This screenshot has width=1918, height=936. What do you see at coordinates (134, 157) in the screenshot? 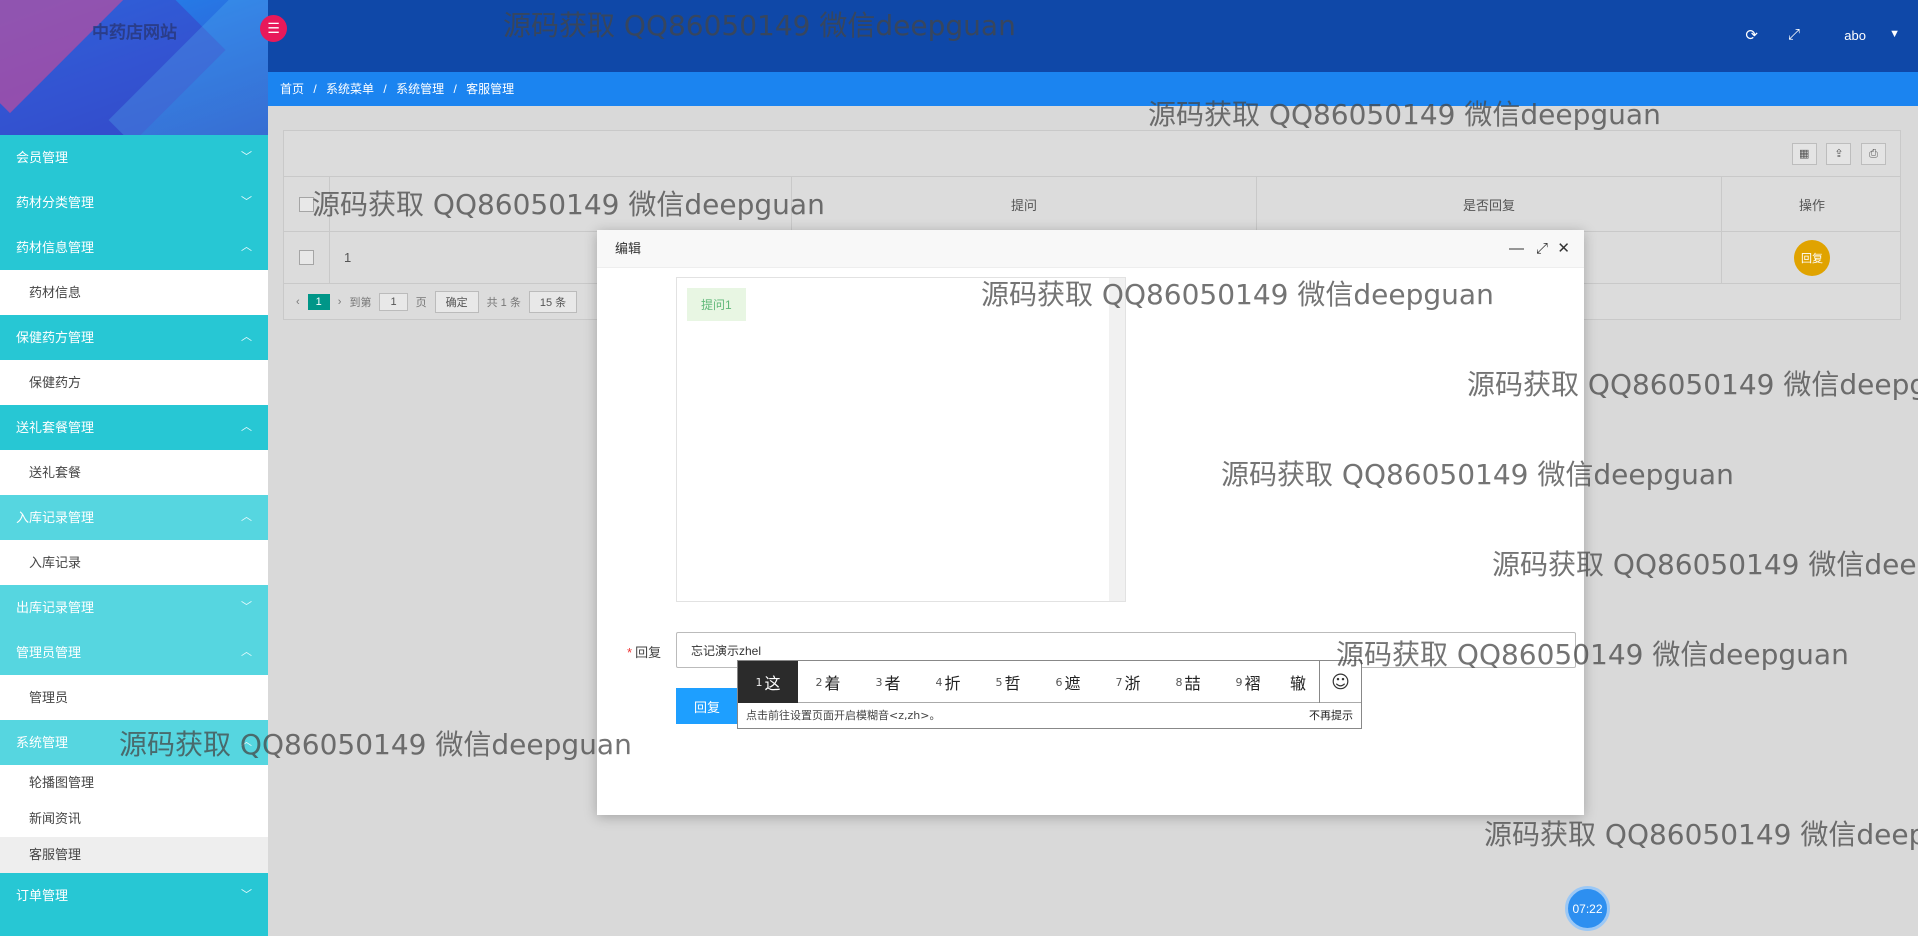
I see `sidebar-item-members: 会员管理 ﹀` at bounding box center [134, 157].